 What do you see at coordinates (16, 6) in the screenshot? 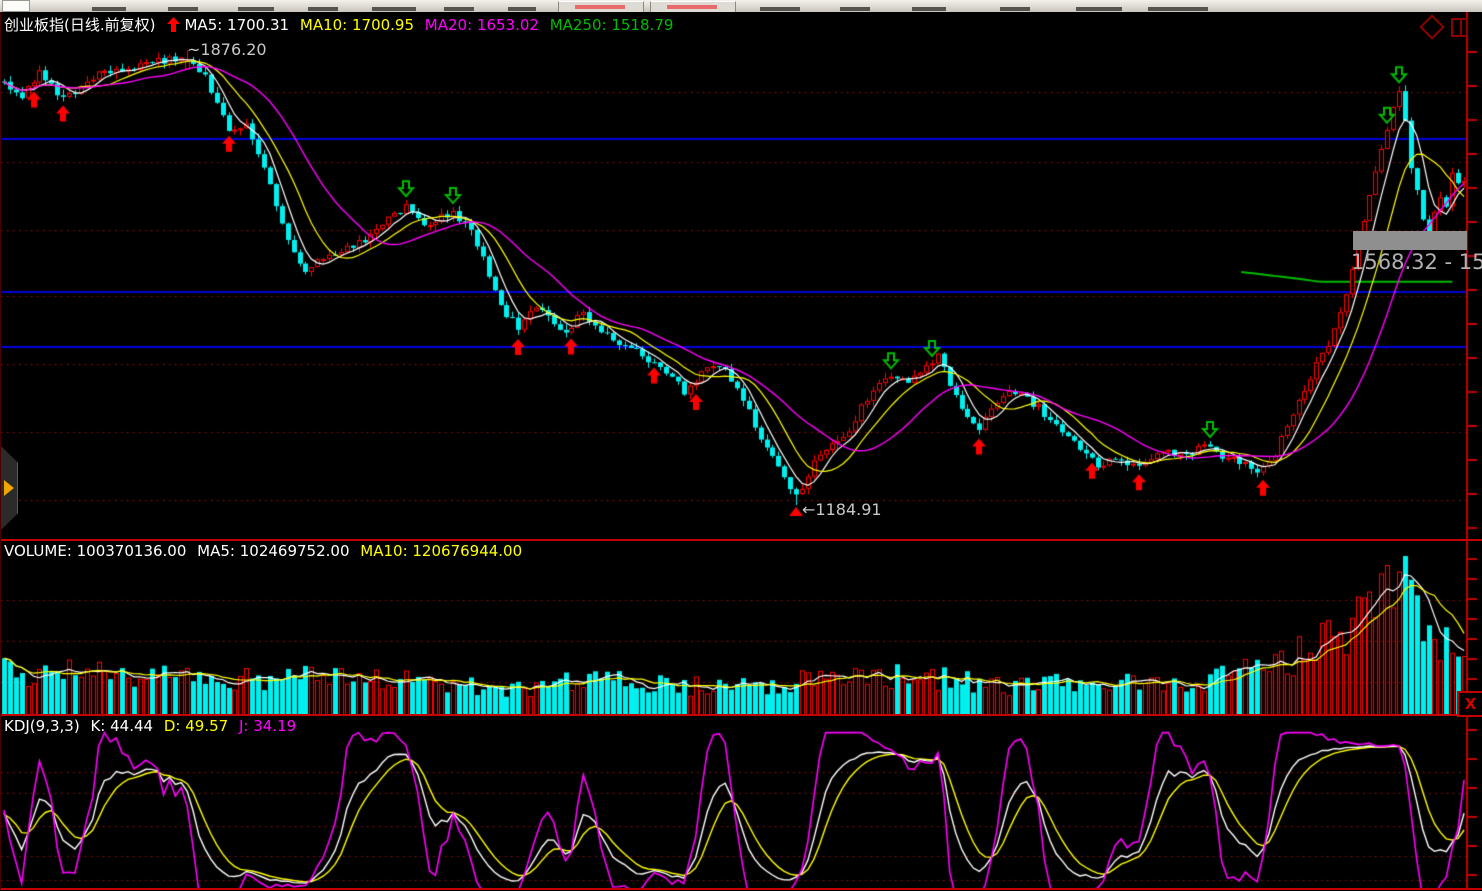
I see `toolbar-app-icon` at bounding box center [16, 6].